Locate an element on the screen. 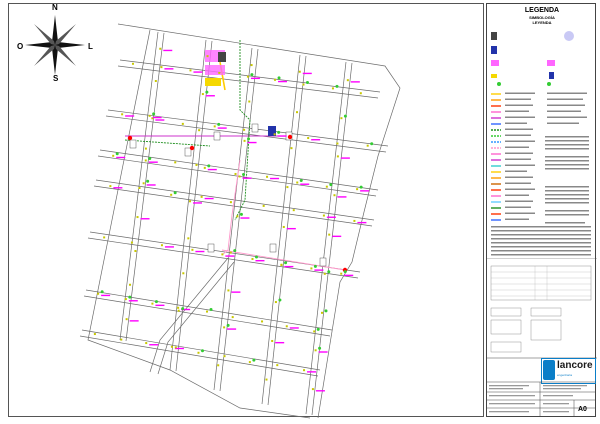  compass-north-label: N is located at coordinates (55, 7).